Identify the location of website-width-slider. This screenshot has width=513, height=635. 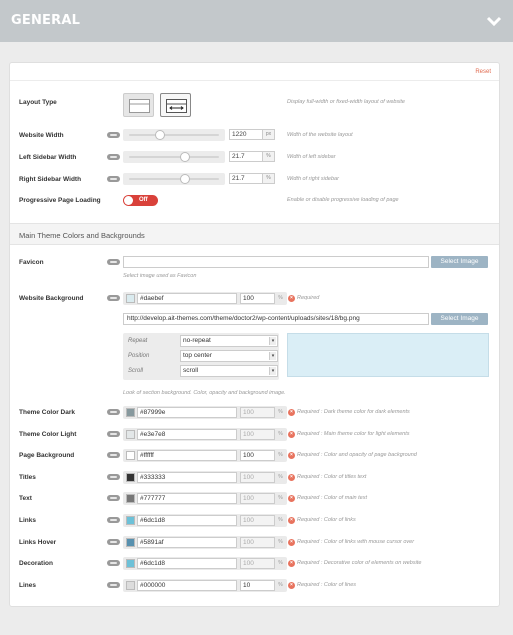
(174, 135).